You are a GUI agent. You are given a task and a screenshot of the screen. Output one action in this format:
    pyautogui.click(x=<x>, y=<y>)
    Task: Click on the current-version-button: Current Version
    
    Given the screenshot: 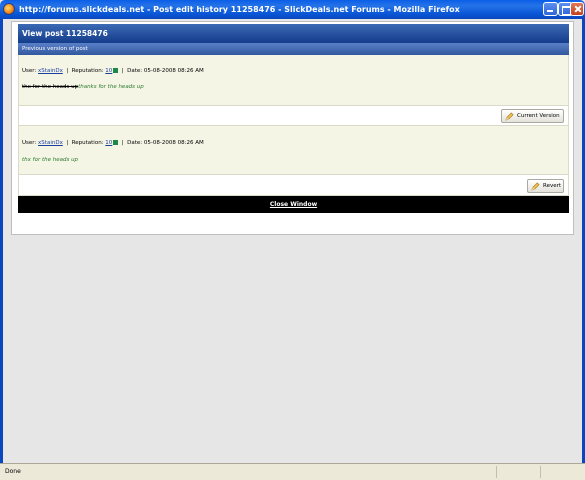 What is the action you would take?
    pyautogui.click(x=532, y=116)
    